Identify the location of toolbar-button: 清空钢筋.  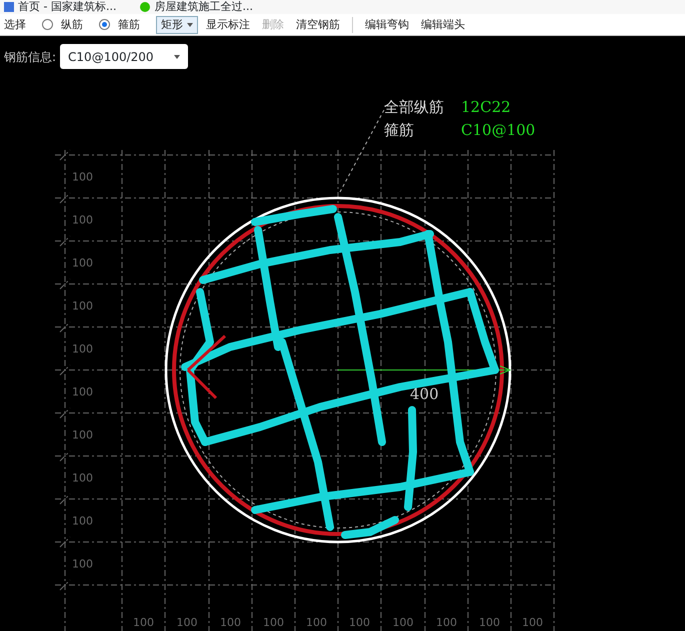
(318, 24).